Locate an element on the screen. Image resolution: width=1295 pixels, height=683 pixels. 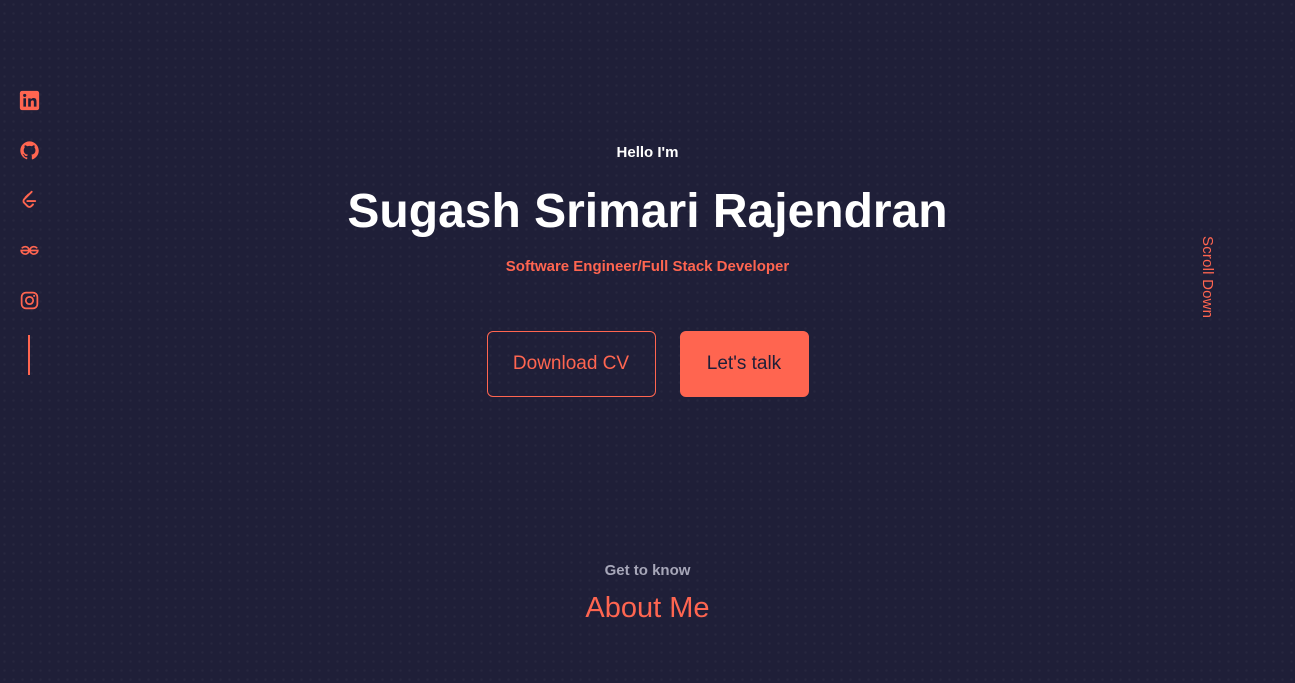
cta-buttons: Download CV Let's talk is located at coordinates (647, 364).